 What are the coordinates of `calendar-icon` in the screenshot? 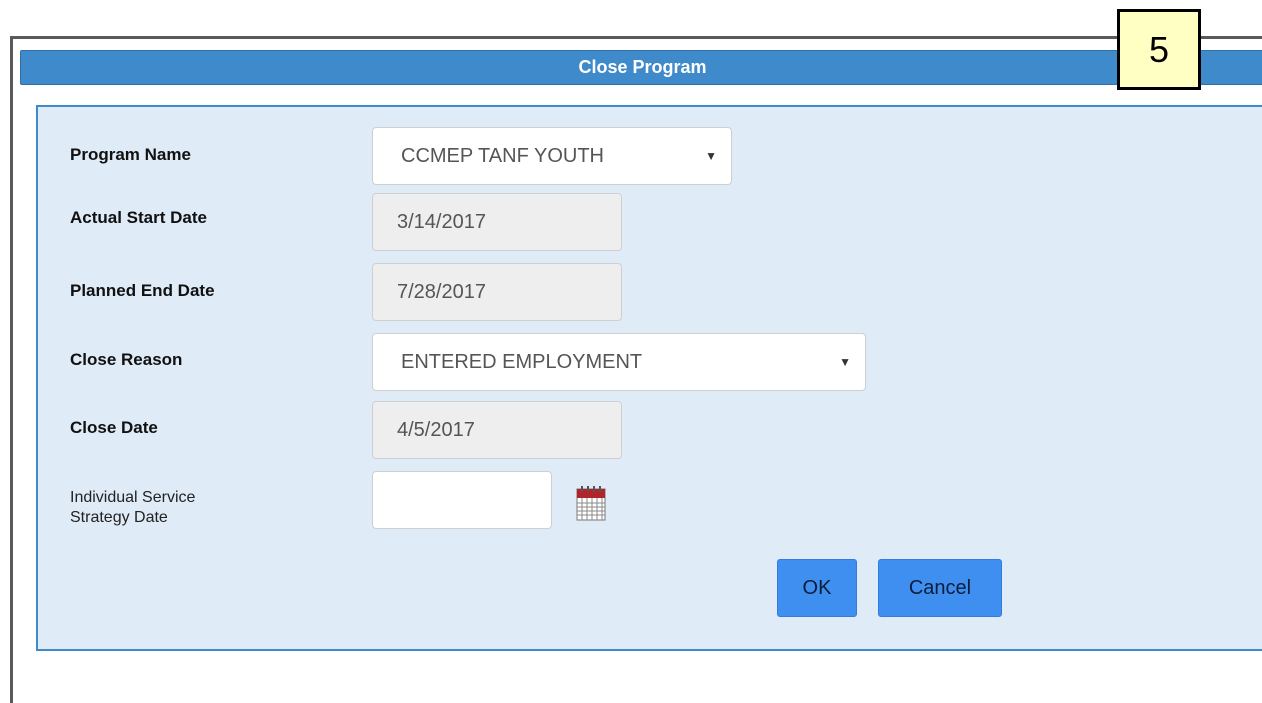 It's located at (591, 503).